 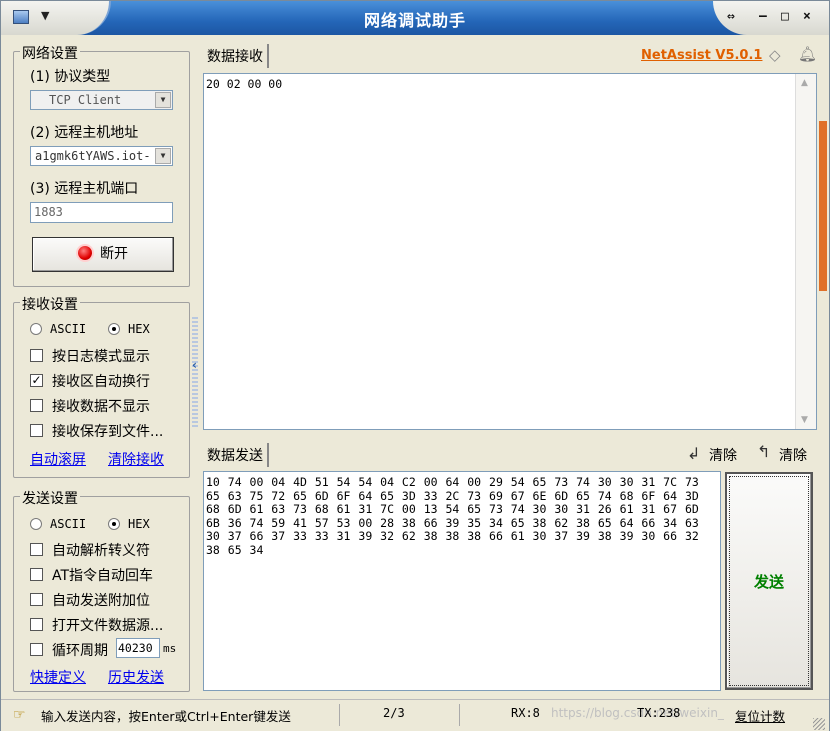 What do you see at coordinates (807, 54) in the screenshot?
I see `bell-icon: 🔔︎` at bounding box center [807, 54].